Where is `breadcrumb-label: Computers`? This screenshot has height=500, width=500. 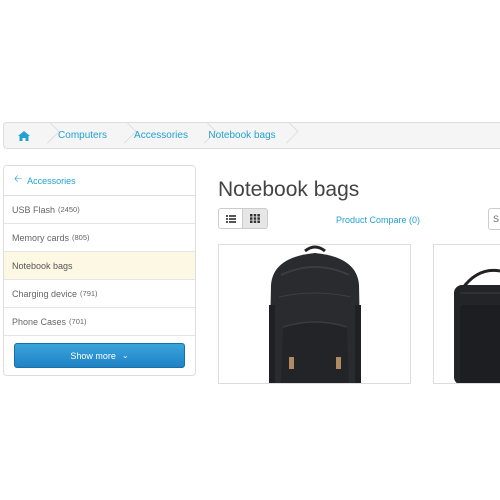
breadcrumb-label: Computers is located at coordinates (82, 135).